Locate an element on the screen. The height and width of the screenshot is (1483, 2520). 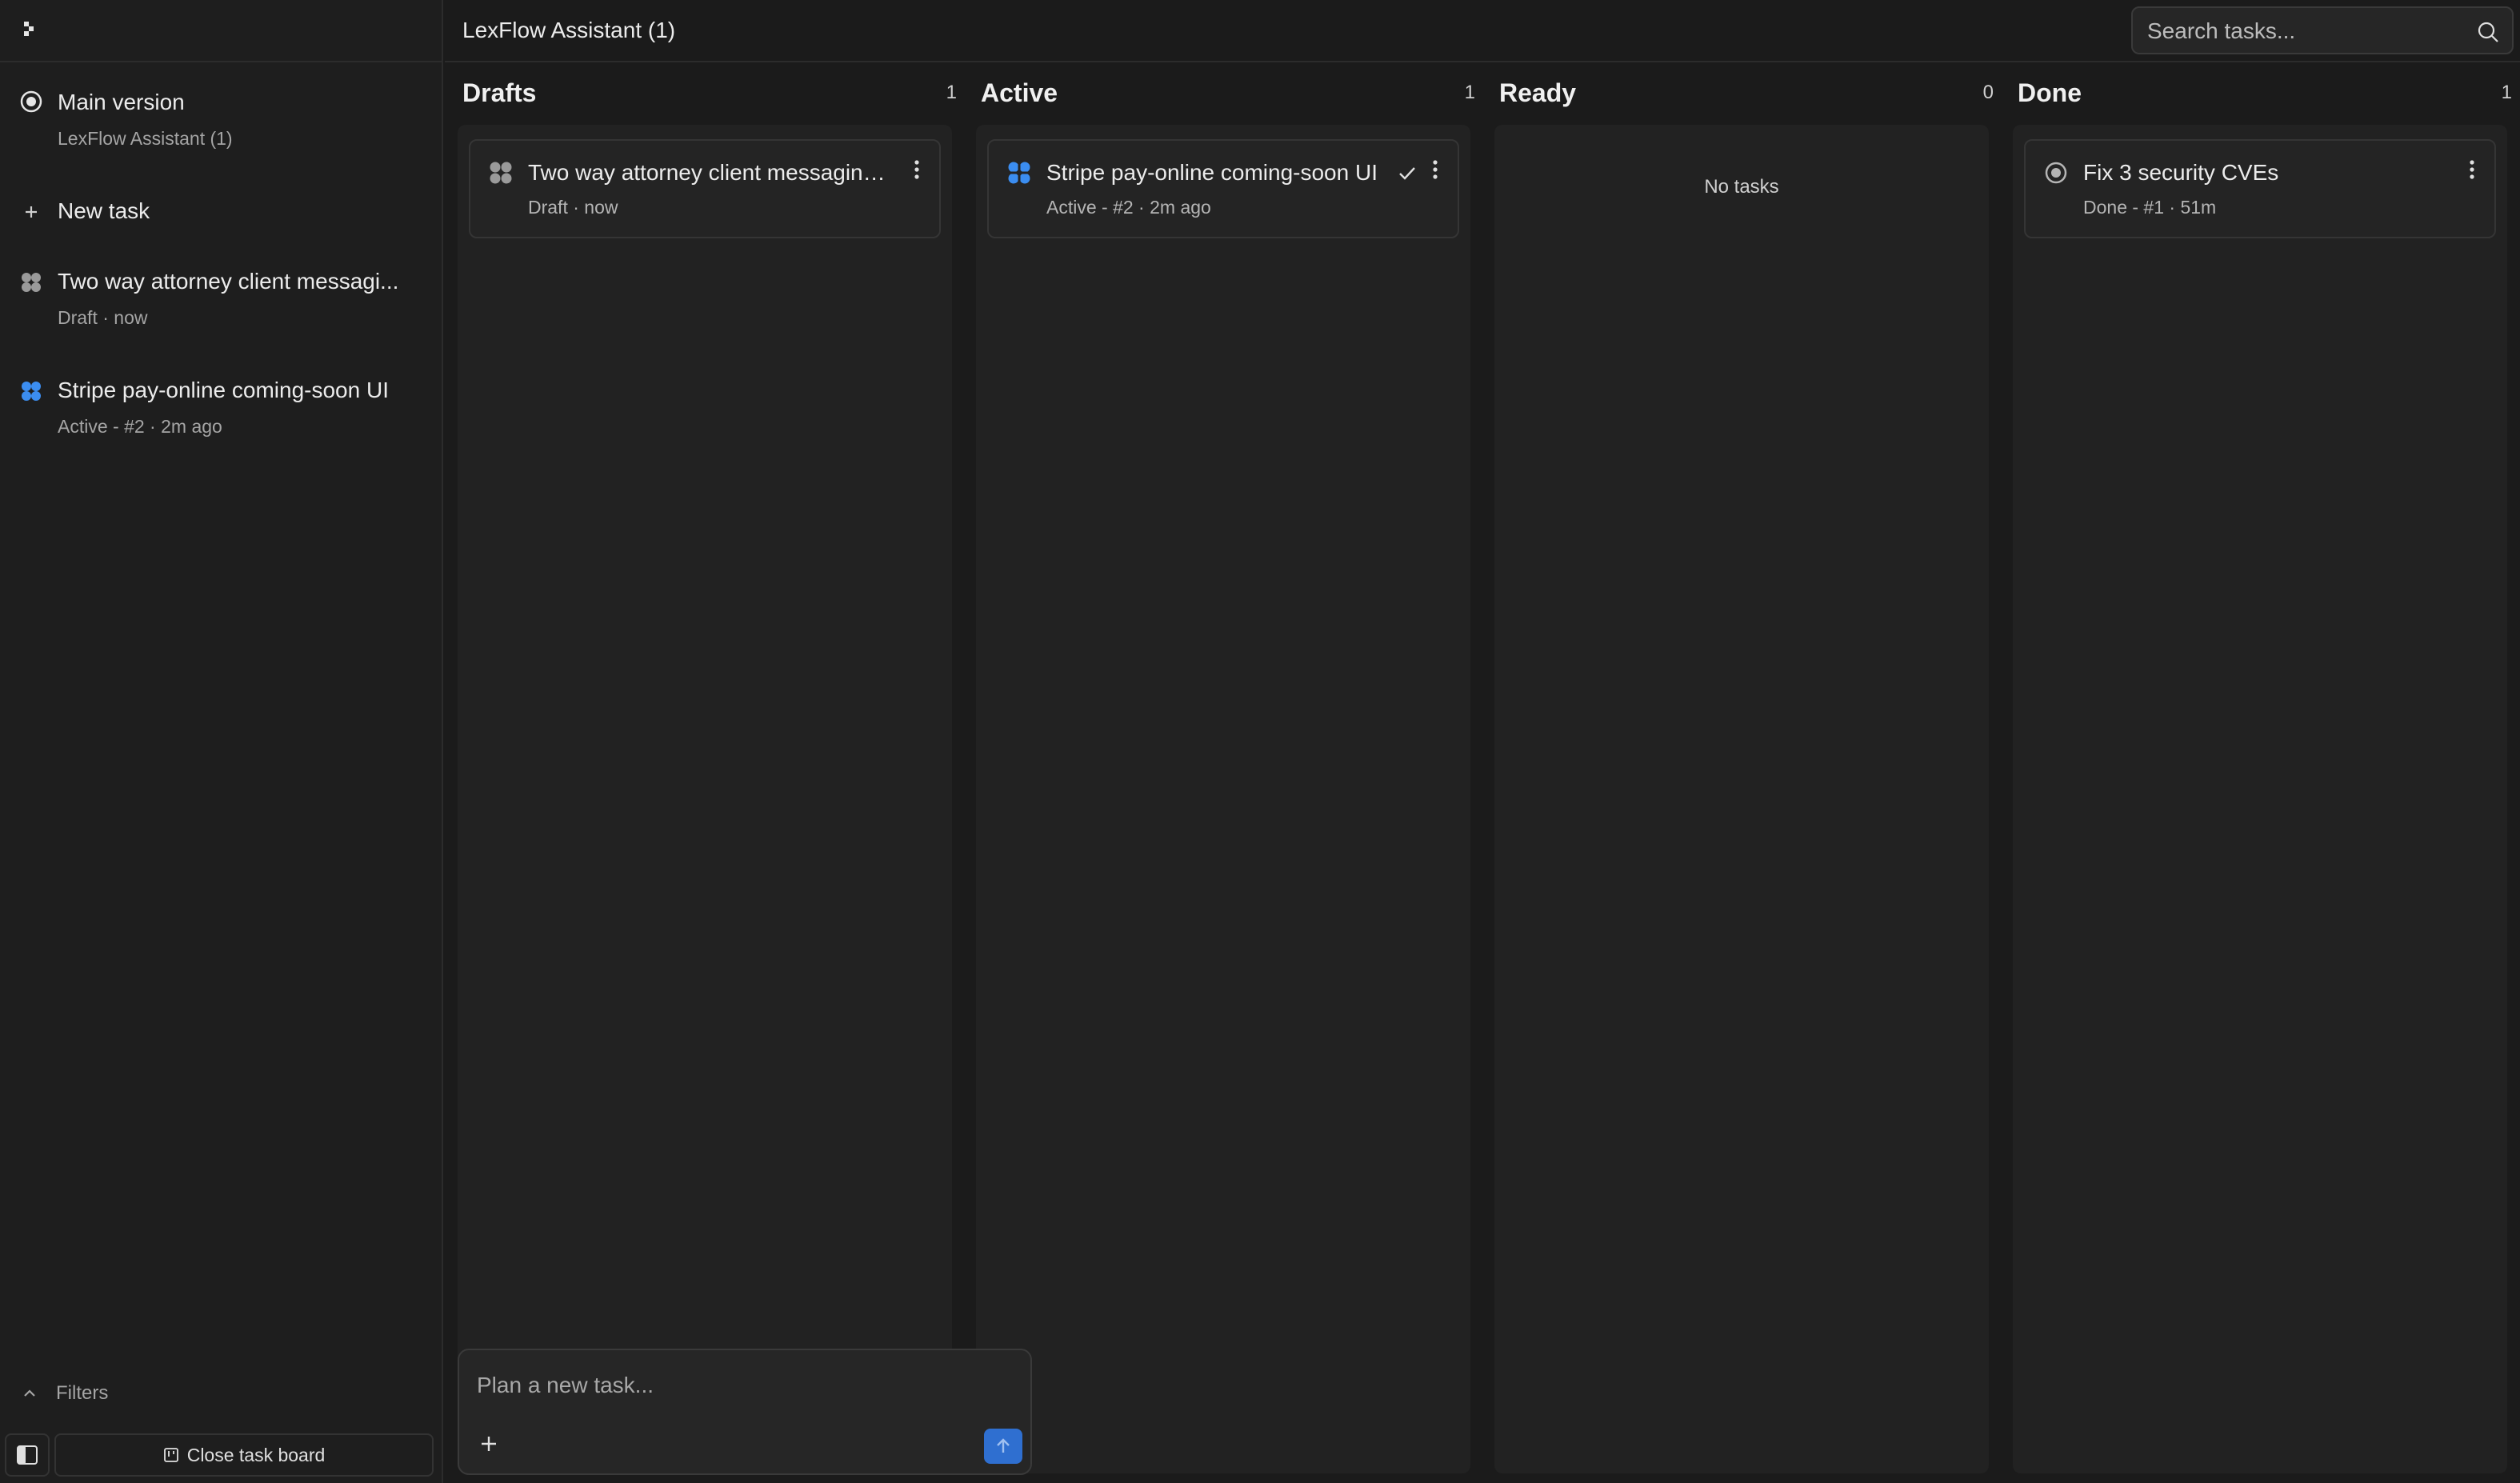
new-task-input is located at coordinates (741, 1389).